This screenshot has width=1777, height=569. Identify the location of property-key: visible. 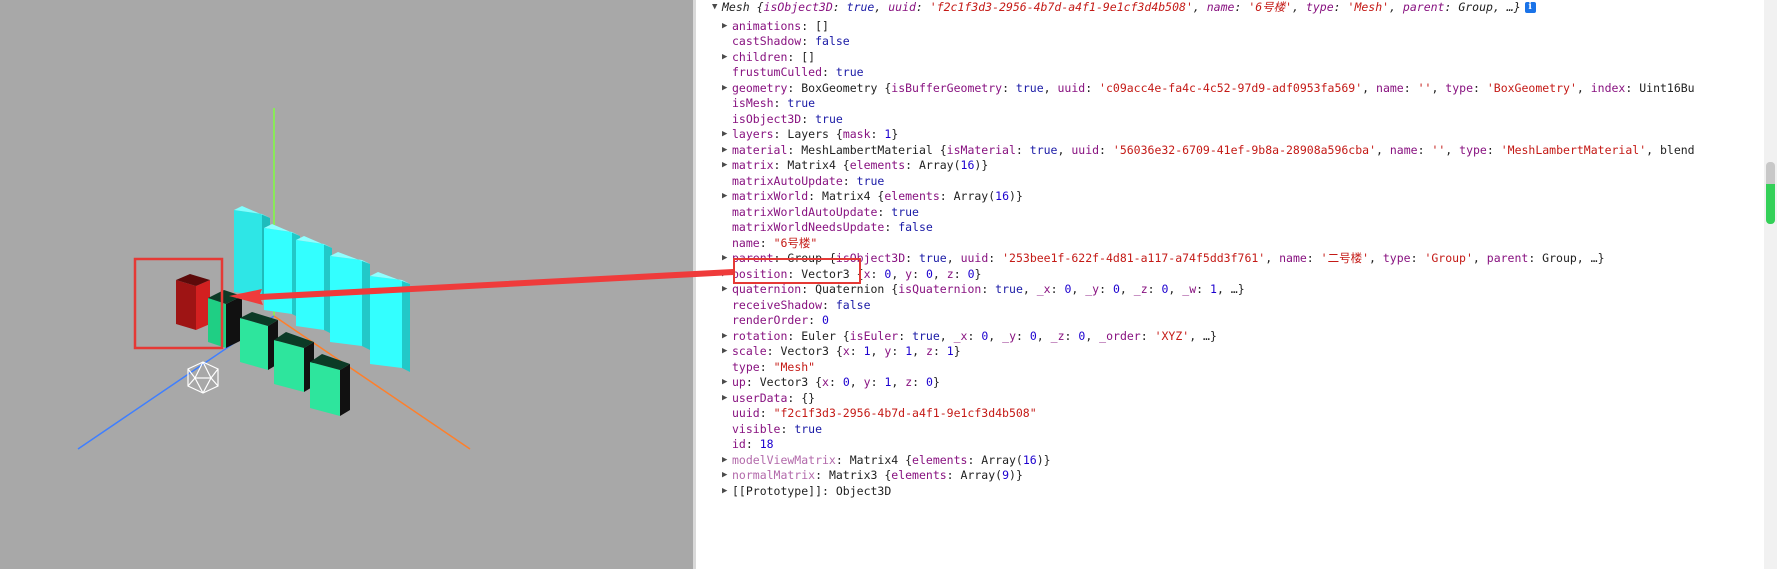
(756, 428).